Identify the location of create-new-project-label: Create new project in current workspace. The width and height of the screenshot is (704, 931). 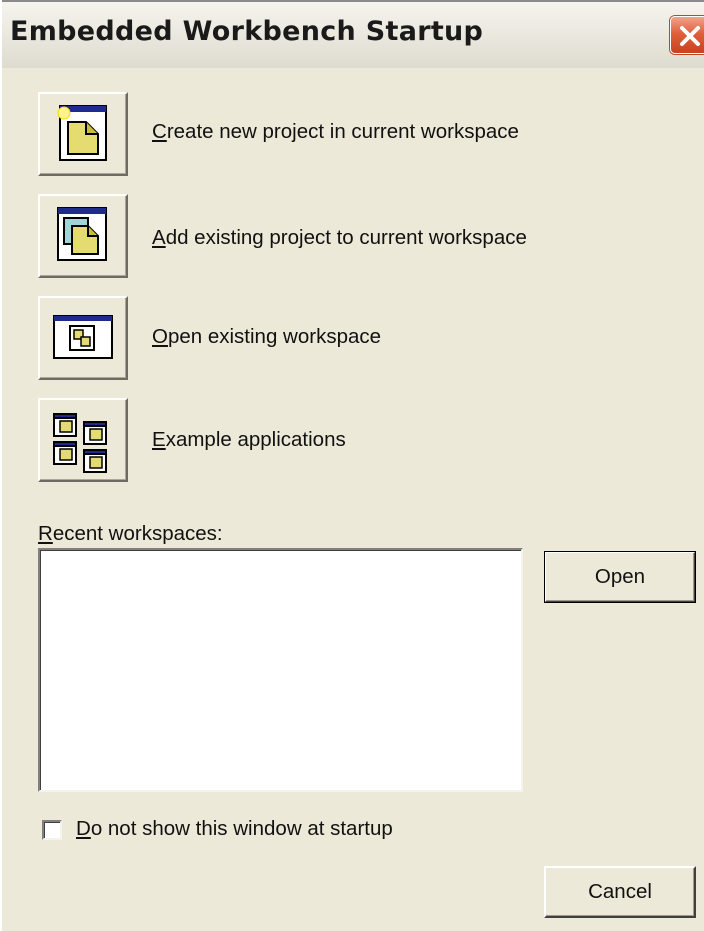
(335, 132).